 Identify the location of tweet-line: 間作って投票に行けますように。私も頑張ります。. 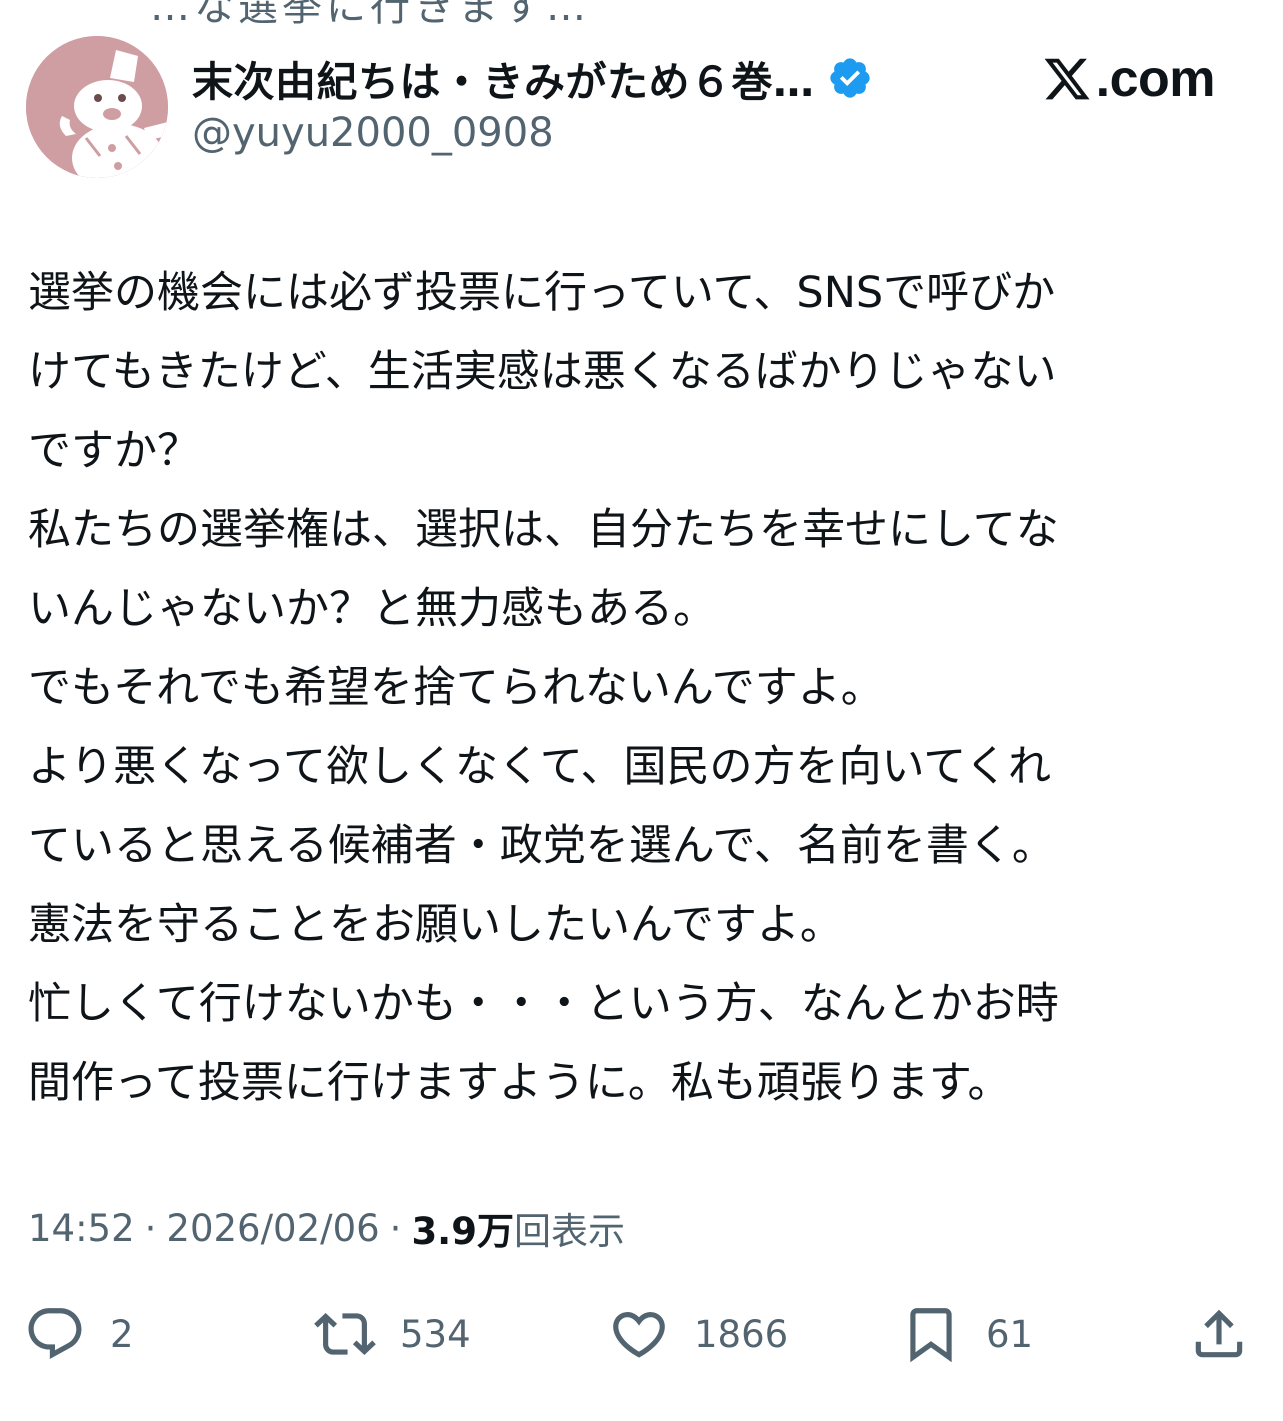
(519, 1083).